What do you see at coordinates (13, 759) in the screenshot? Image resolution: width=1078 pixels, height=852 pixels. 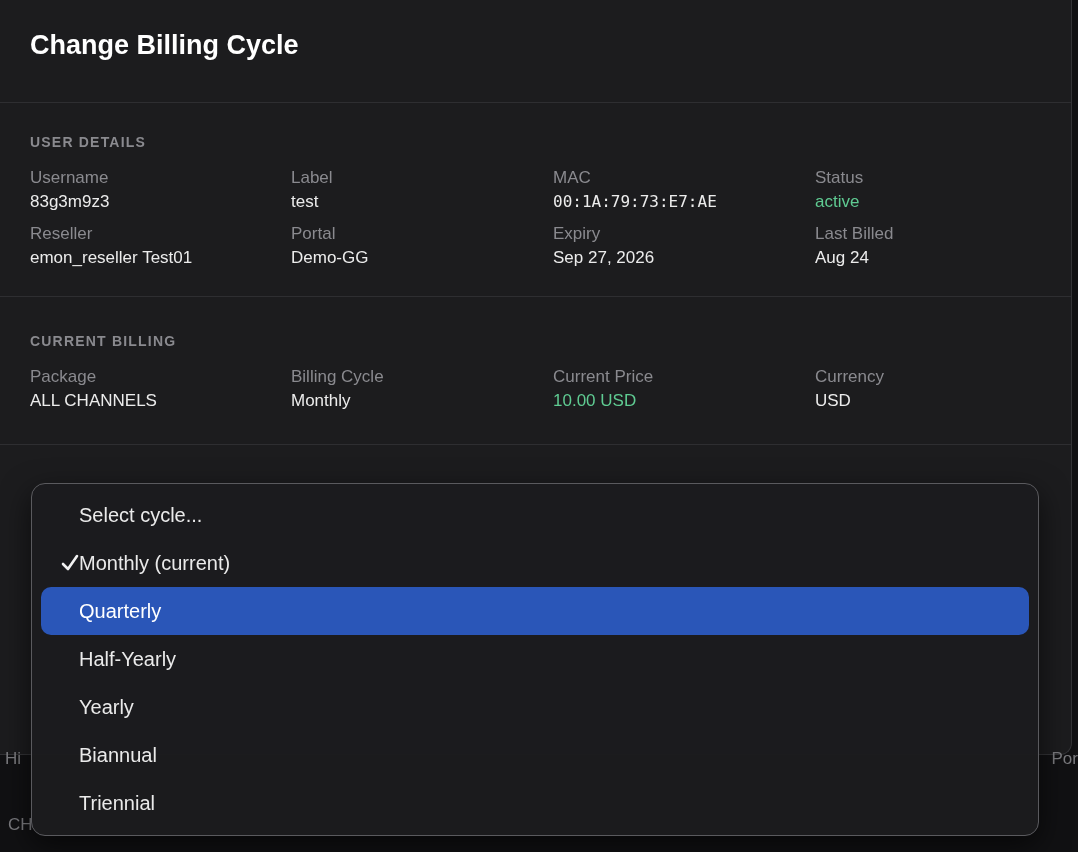 I see `background-text: Hi` at bounding box center [13, 759].